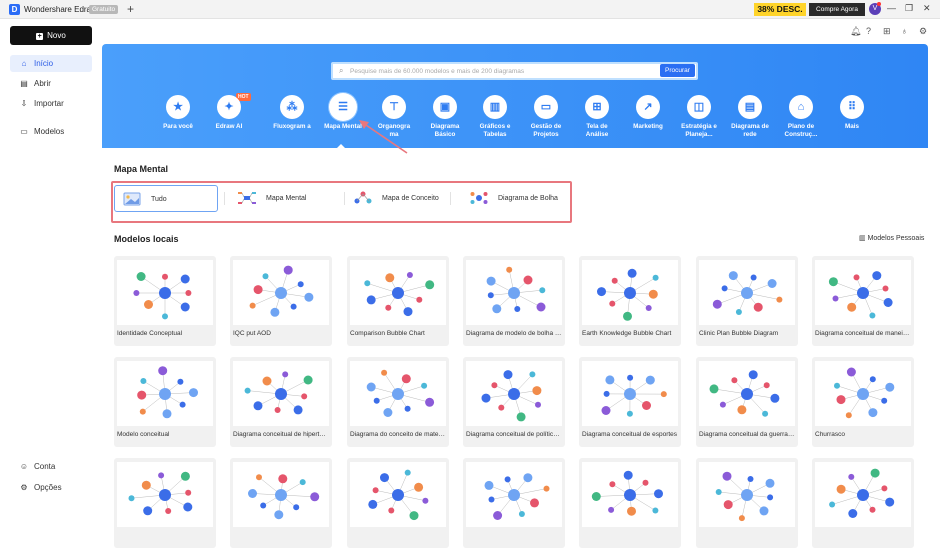  Describe the element at coordinates (51, 35) in the screenshot. I see `new-button: +Novo` at that location.